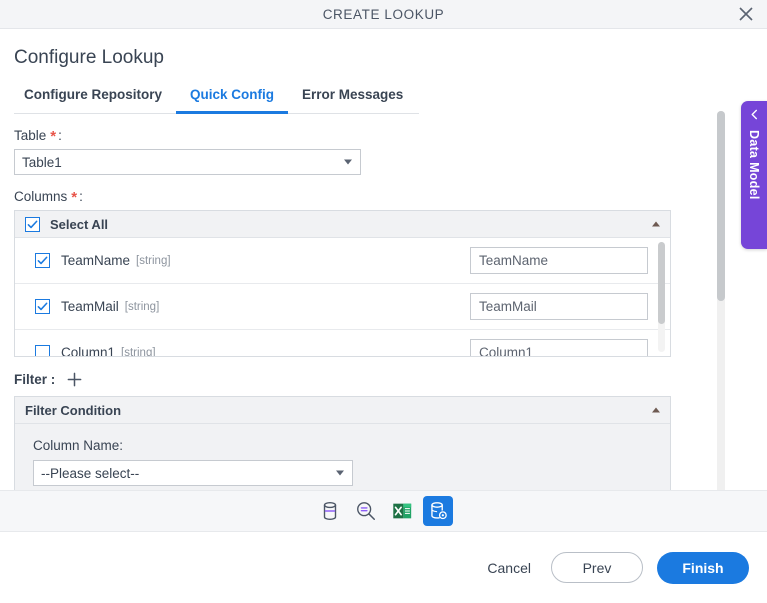 The width and height of the screenshot is (767, 603). What do you see at coordinates (402, 511) in the screenshot?
I see `excel-icon` at bounding box center [402, 511].